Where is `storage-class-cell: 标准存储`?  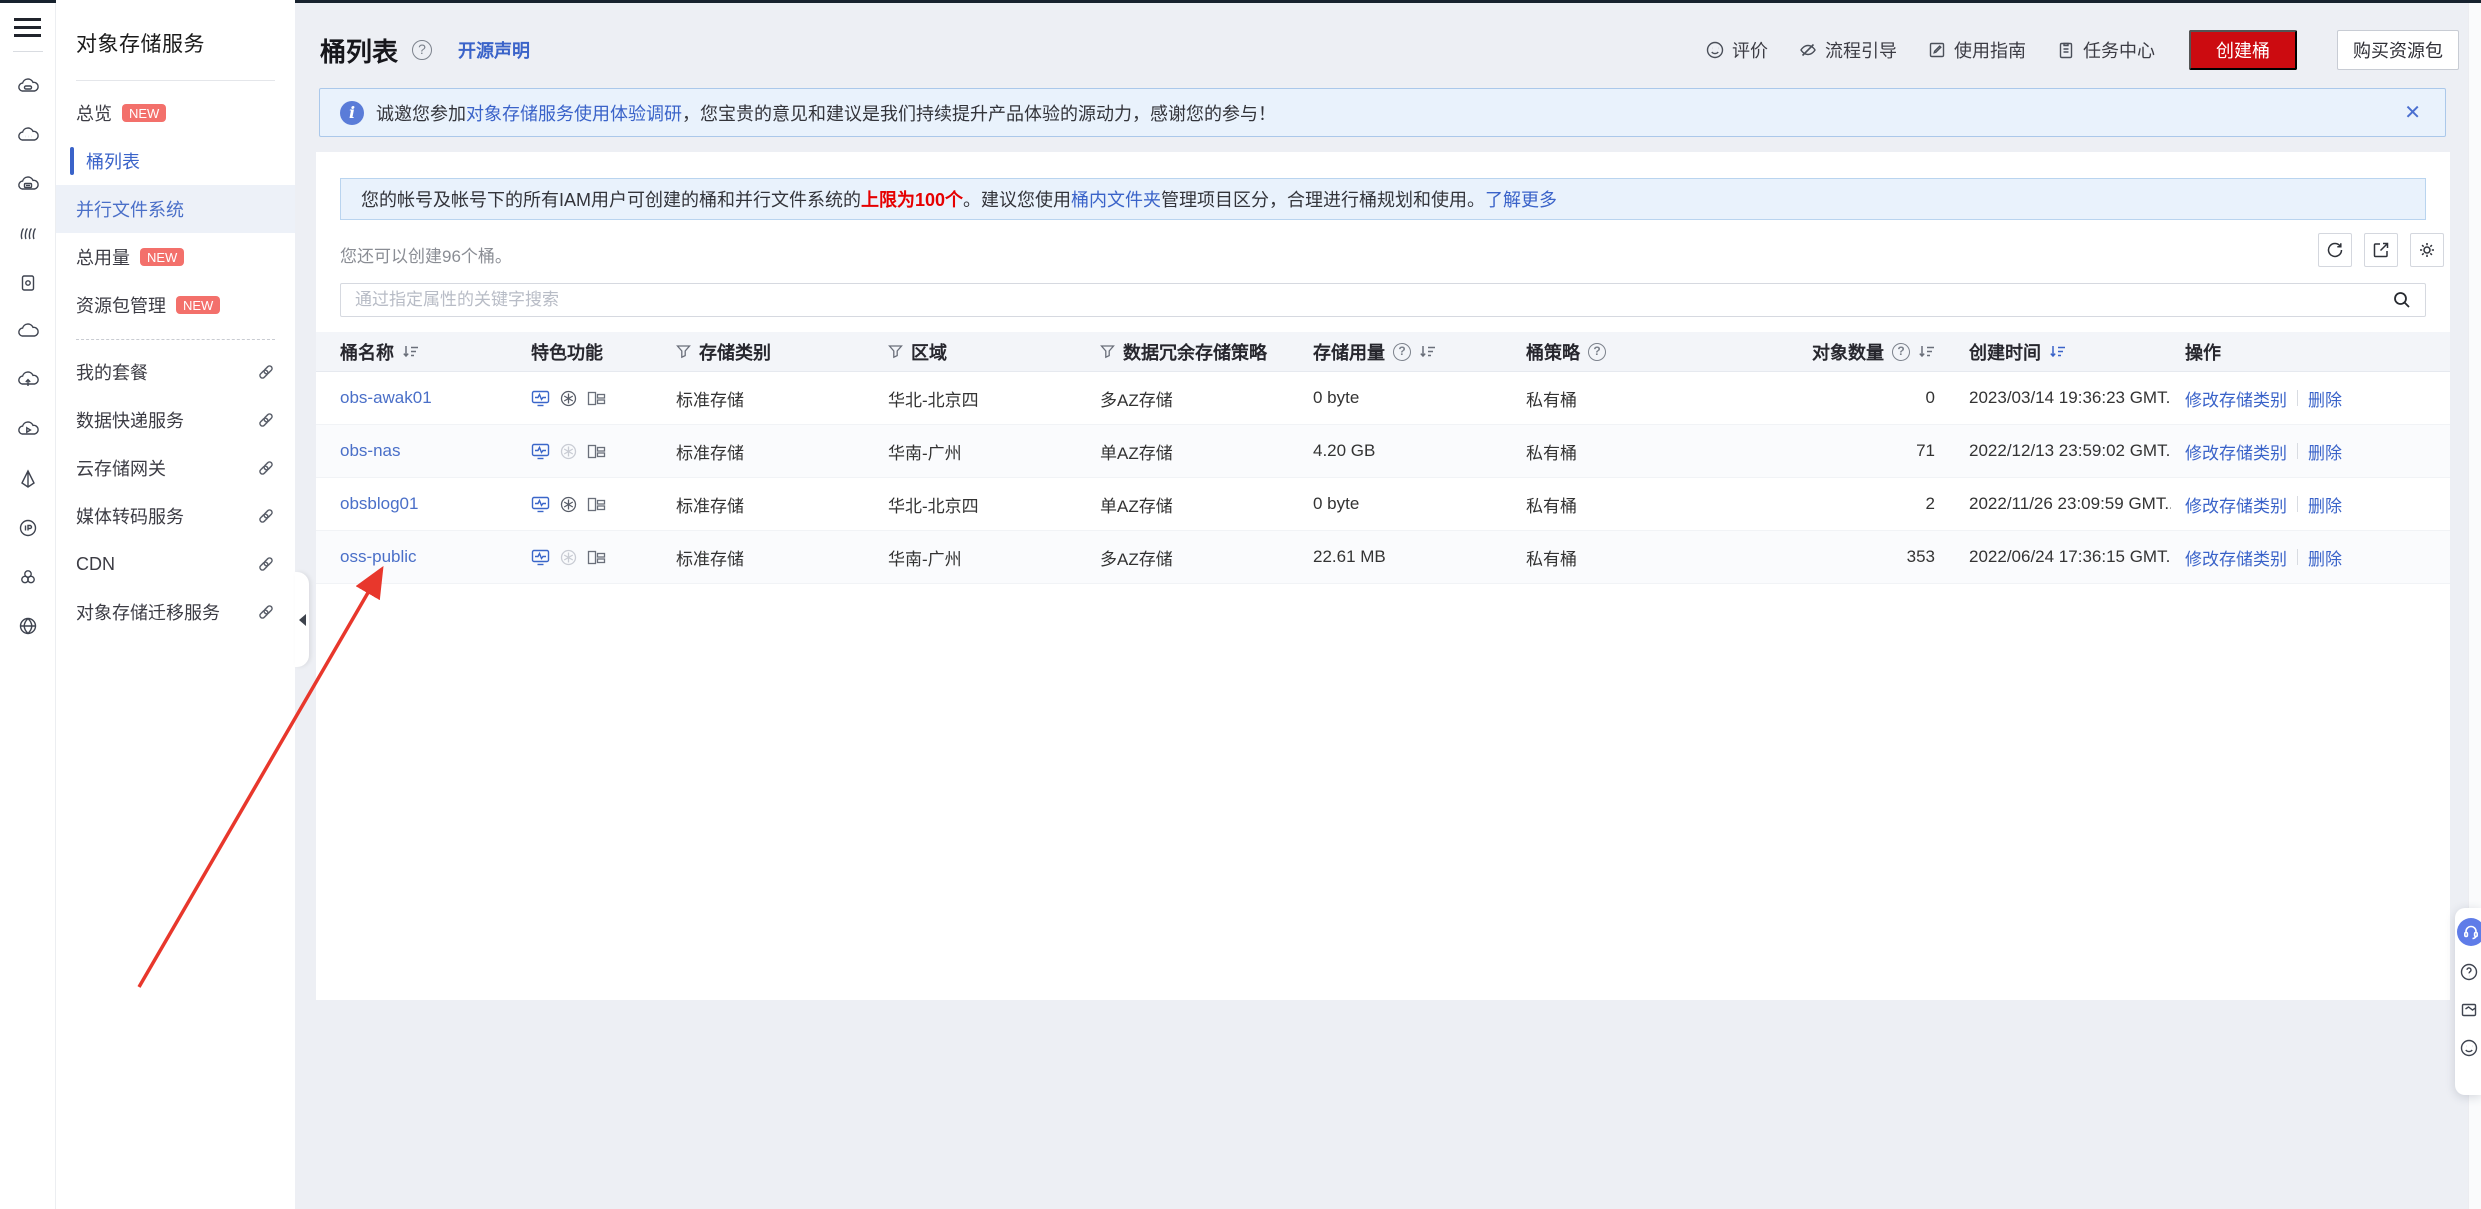
storage-class-cell: 标准存储 is located at coordinates (710, 506).